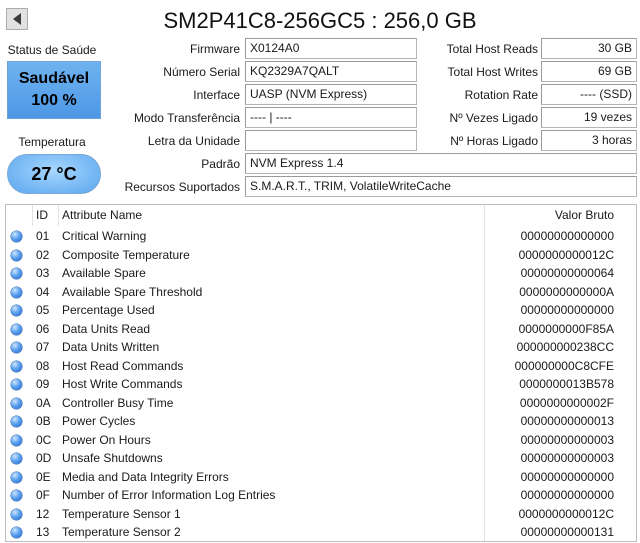 Image resolution: width=640 pixels, height=543 pixels. I want to click on power-on-hours-label: Nº Horas Ligado, so click(494, 141).